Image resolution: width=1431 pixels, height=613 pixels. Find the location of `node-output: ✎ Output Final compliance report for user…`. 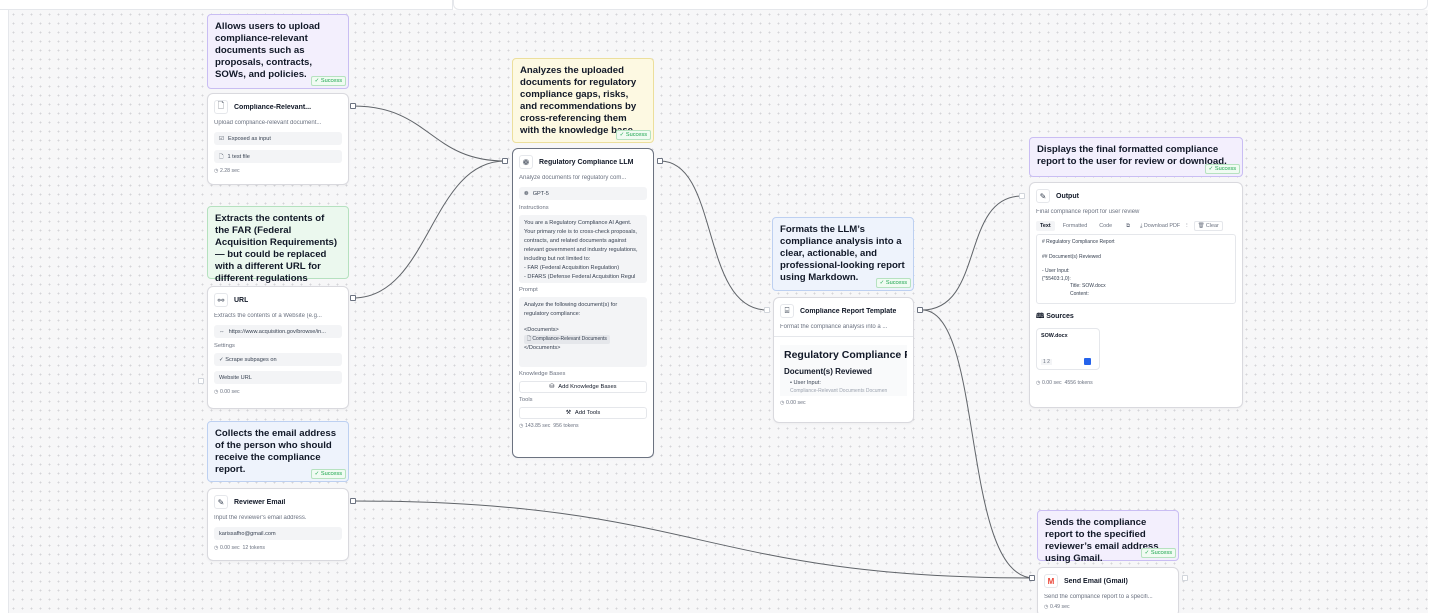

node-output: ✎ Output Final compliance report for user… is located at coordinates (1136, 295).